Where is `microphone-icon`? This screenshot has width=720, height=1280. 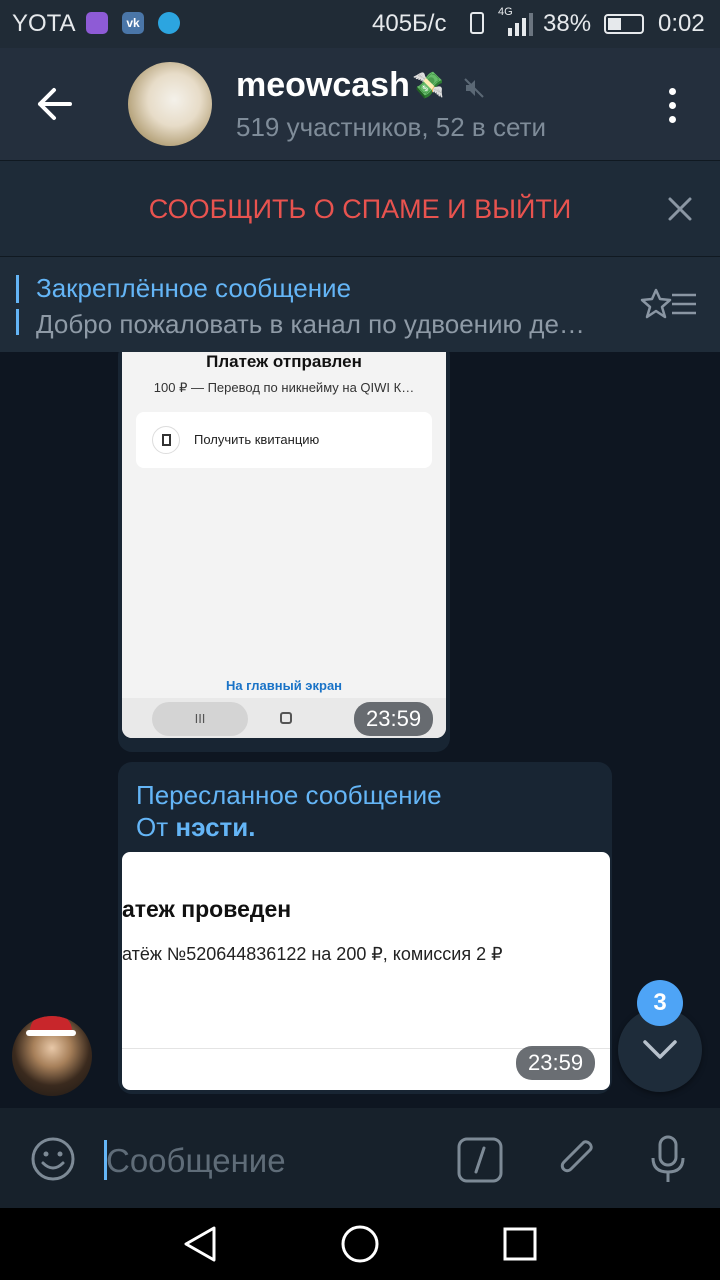 microphone-icon is located at coordinates (668, 1160).